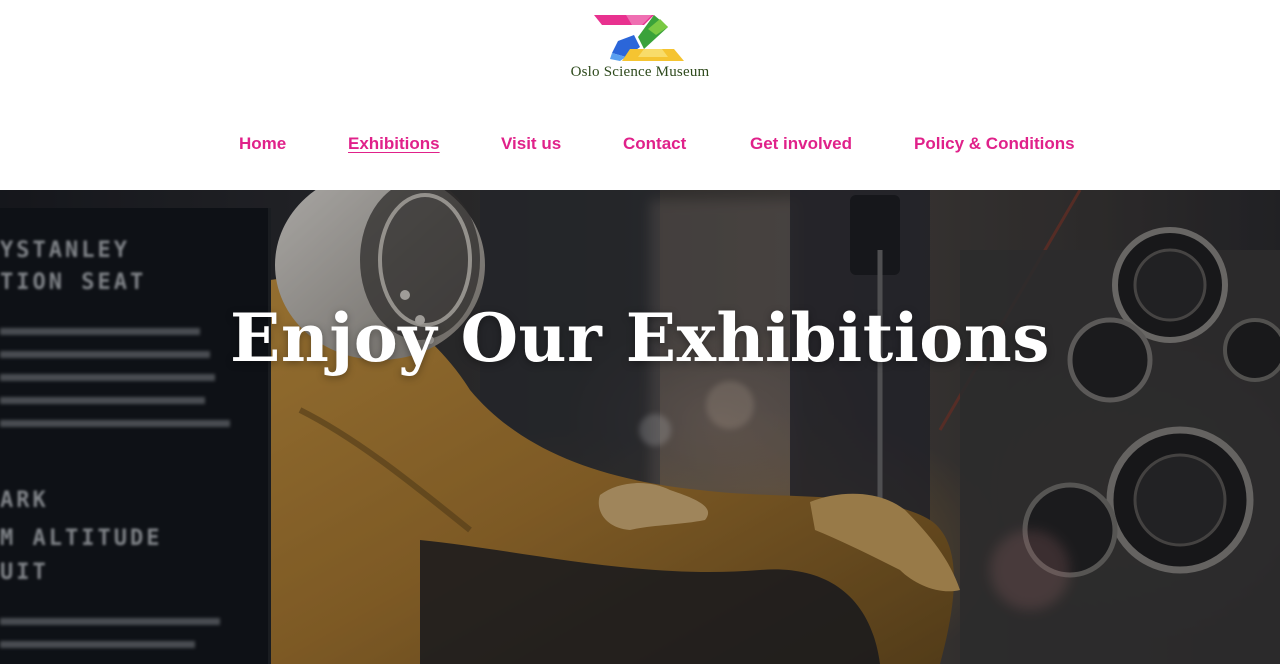 Image resolution: width=1280 pixels, height=664 pixels. Describe the element at coordinates (531, 144) in the screenshot. I see `nav-link-visit-us: Visit us` at that location.